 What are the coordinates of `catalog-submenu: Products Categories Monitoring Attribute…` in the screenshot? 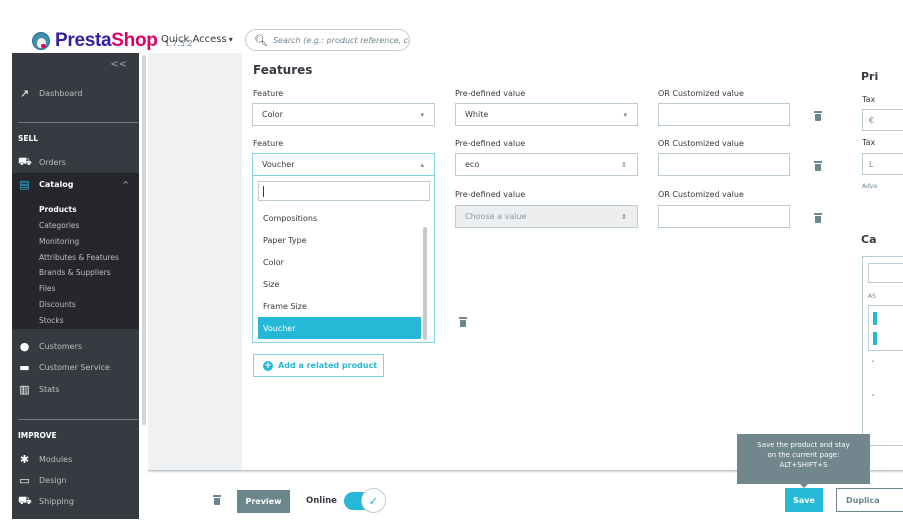 It's located at (75, 262).